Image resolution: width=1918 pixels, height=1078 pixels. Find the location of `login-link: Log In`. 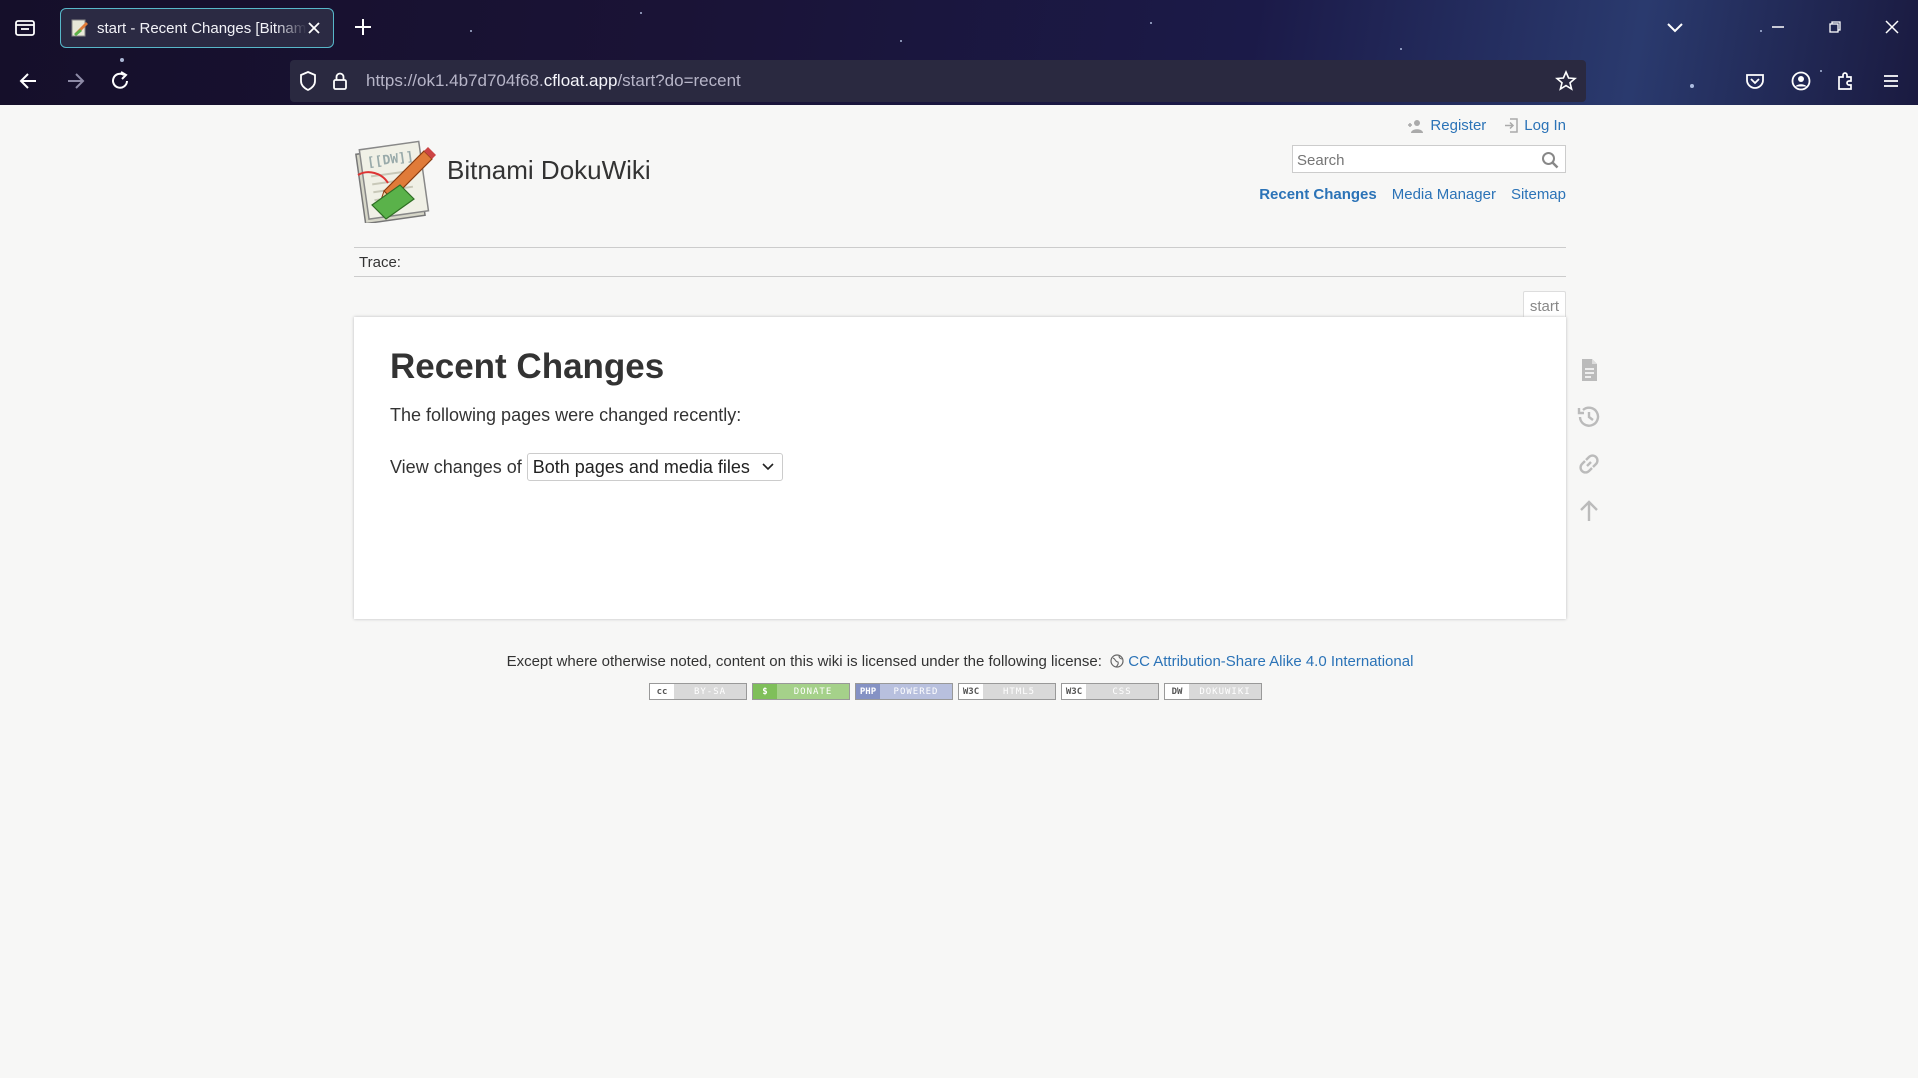

login-link: Log In is located at coordinates (1535, 125).